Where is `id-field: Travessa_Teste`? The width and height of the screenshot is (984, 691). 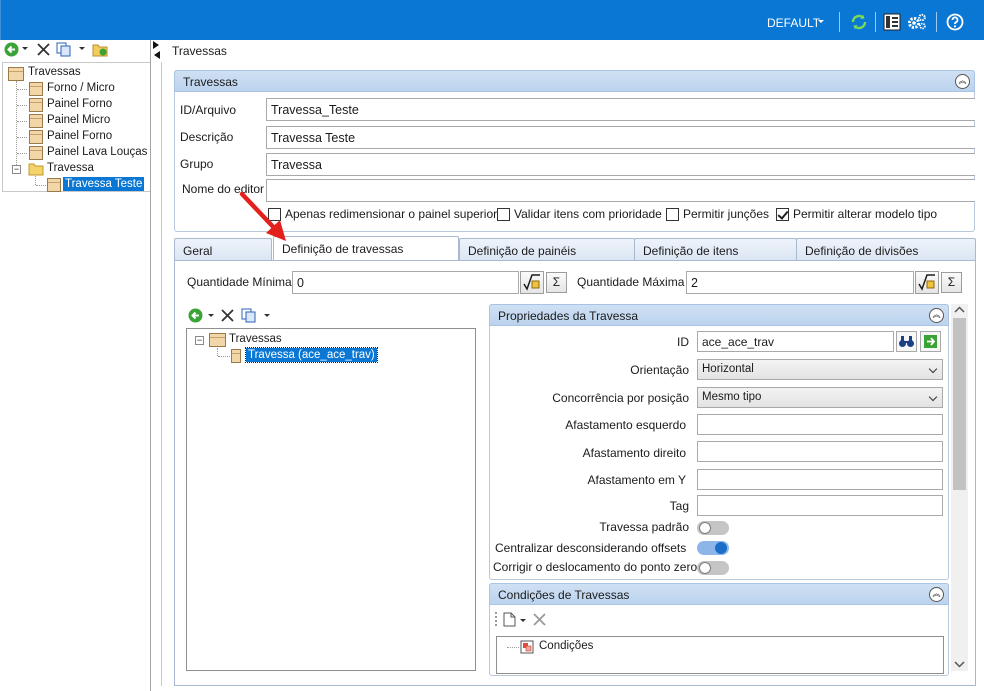 id-field: Travessa_Teste is located at coordinates (620, 109).